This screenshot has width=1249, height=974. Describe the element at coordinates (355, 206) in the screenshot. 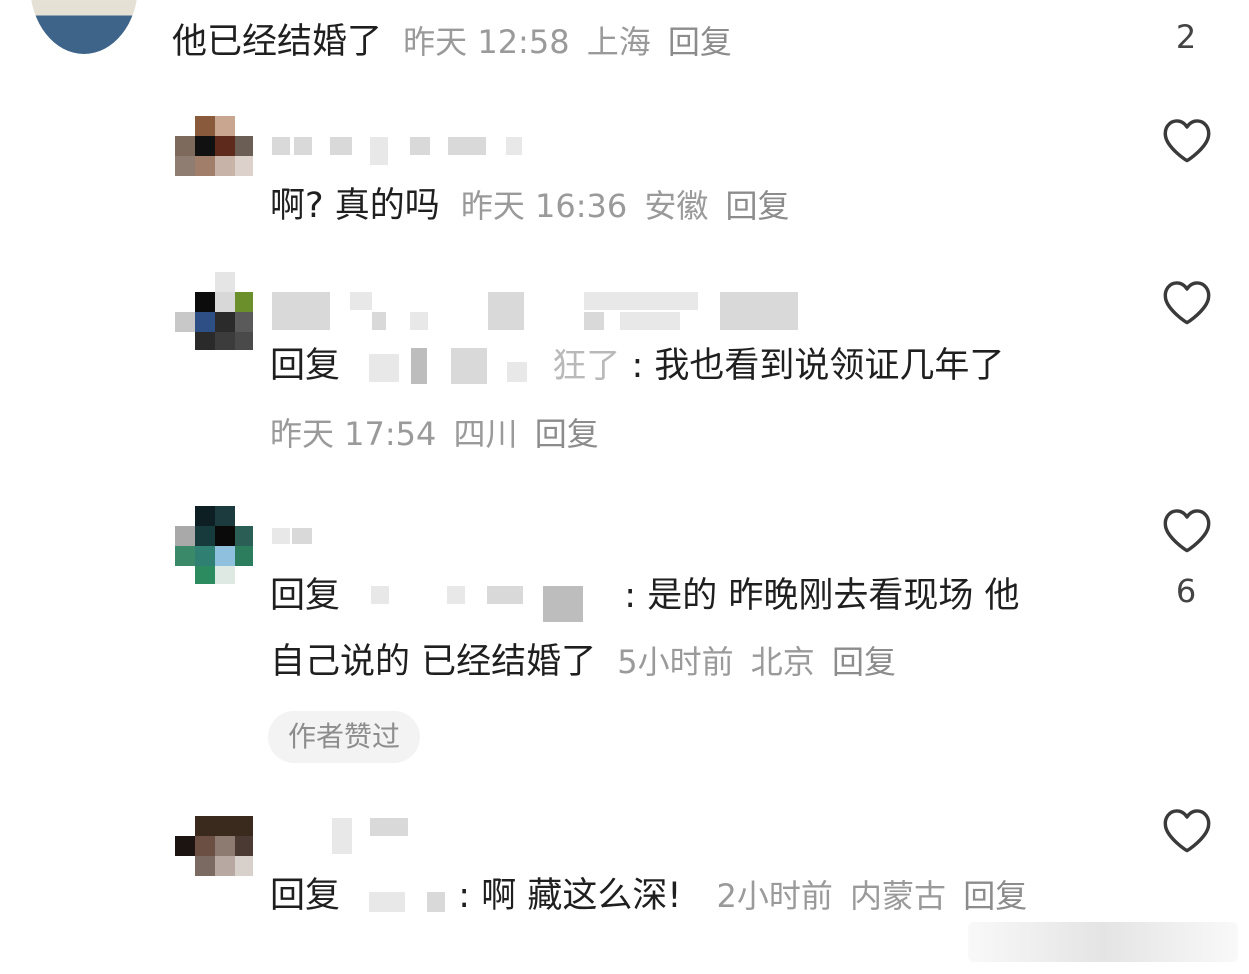

I see `comment-text: 啊? 真的吗` at that location.